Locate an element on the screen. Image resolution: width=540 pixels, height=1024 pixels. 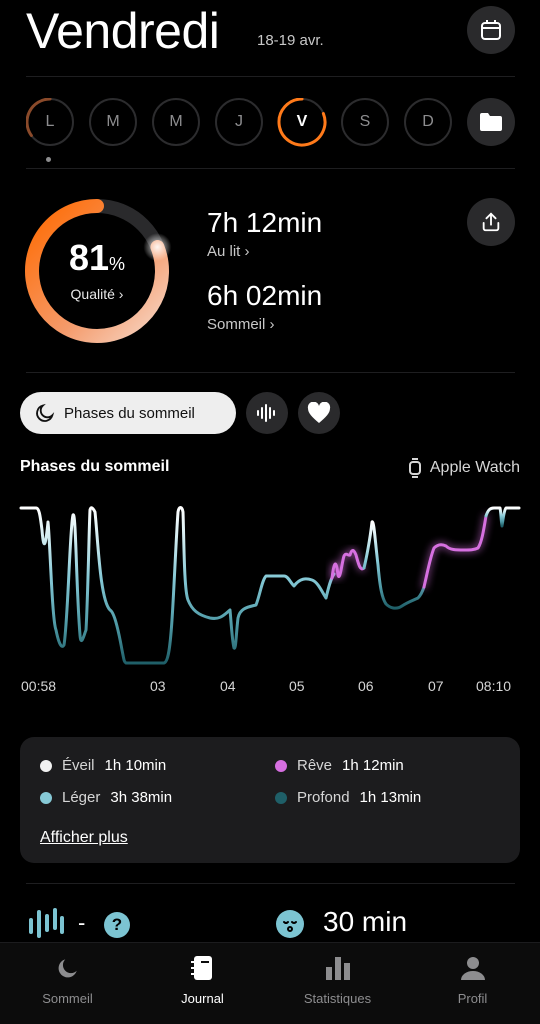
phases-title: Phases du sommeil is located at coordinates (95, 466).